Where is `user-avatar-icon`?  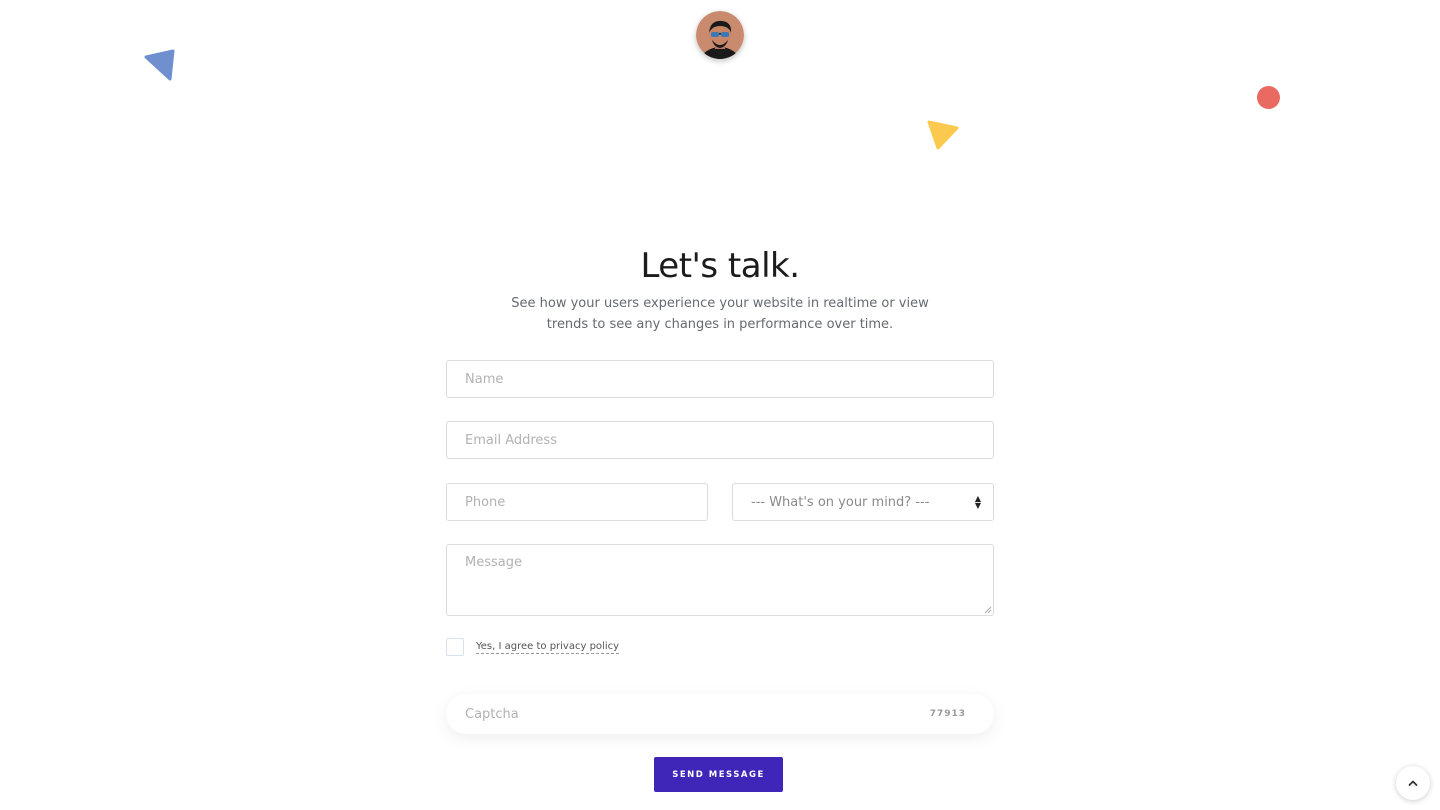 user-avatar-icon is located at coordinates (720, 35).